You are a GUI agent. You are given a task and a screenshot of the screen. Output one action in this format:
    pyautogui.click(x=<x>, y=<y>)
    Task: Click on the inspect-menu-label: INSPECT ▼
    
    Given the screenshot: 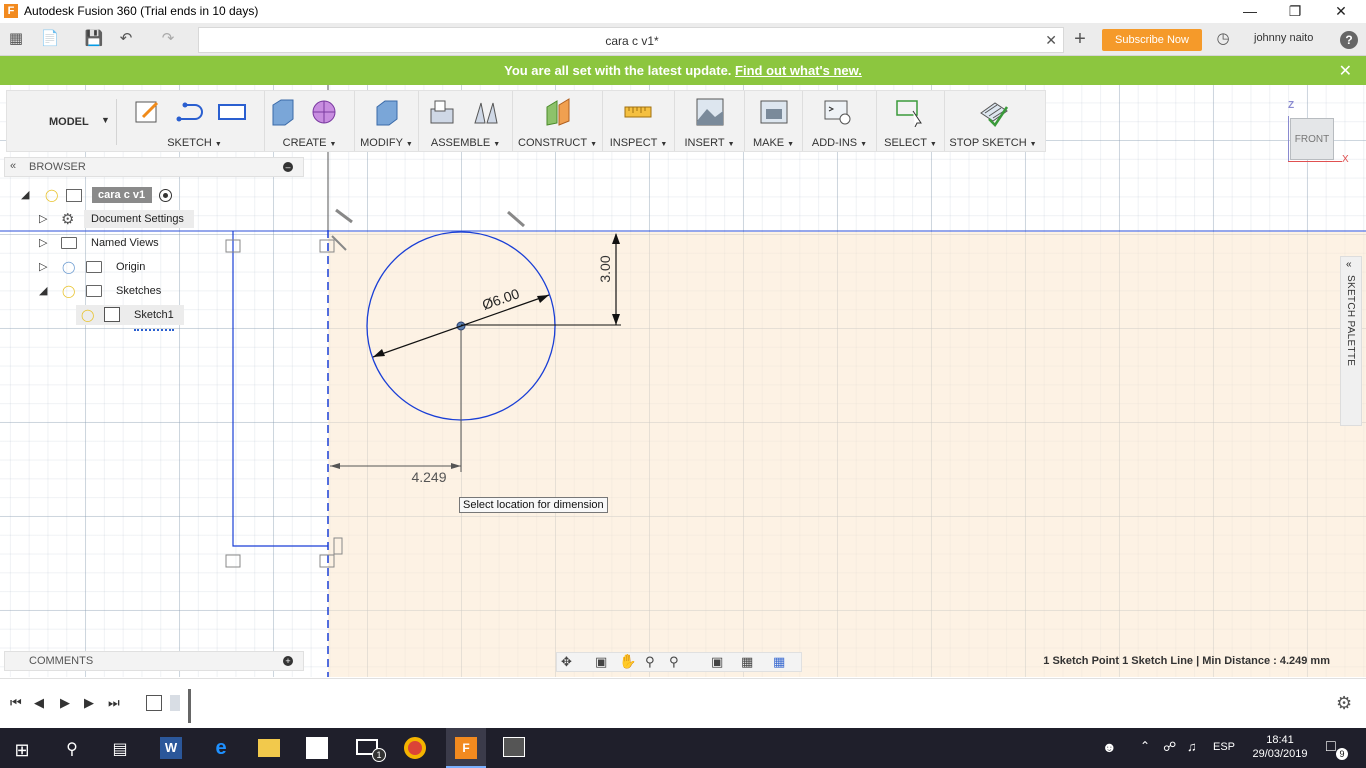 What is the action you would take?
    pyautogui.click(x=638, y=143)
    